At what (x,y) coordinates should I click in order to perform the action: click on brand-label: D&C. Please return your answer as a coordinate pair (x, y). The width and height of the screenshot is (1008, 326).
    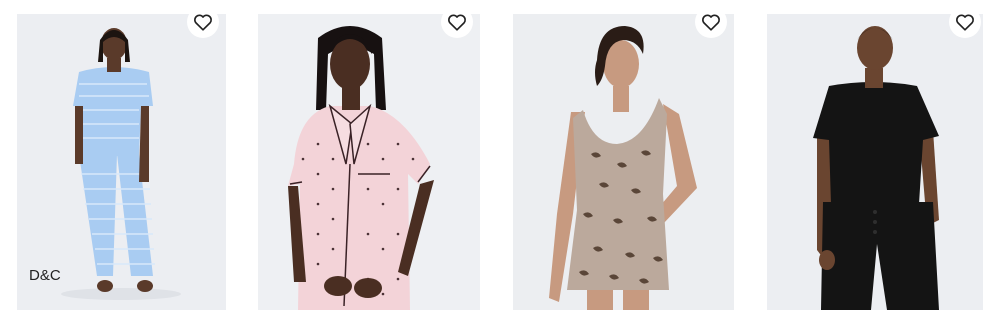
    Looking at the image, I should click on (45, 275).